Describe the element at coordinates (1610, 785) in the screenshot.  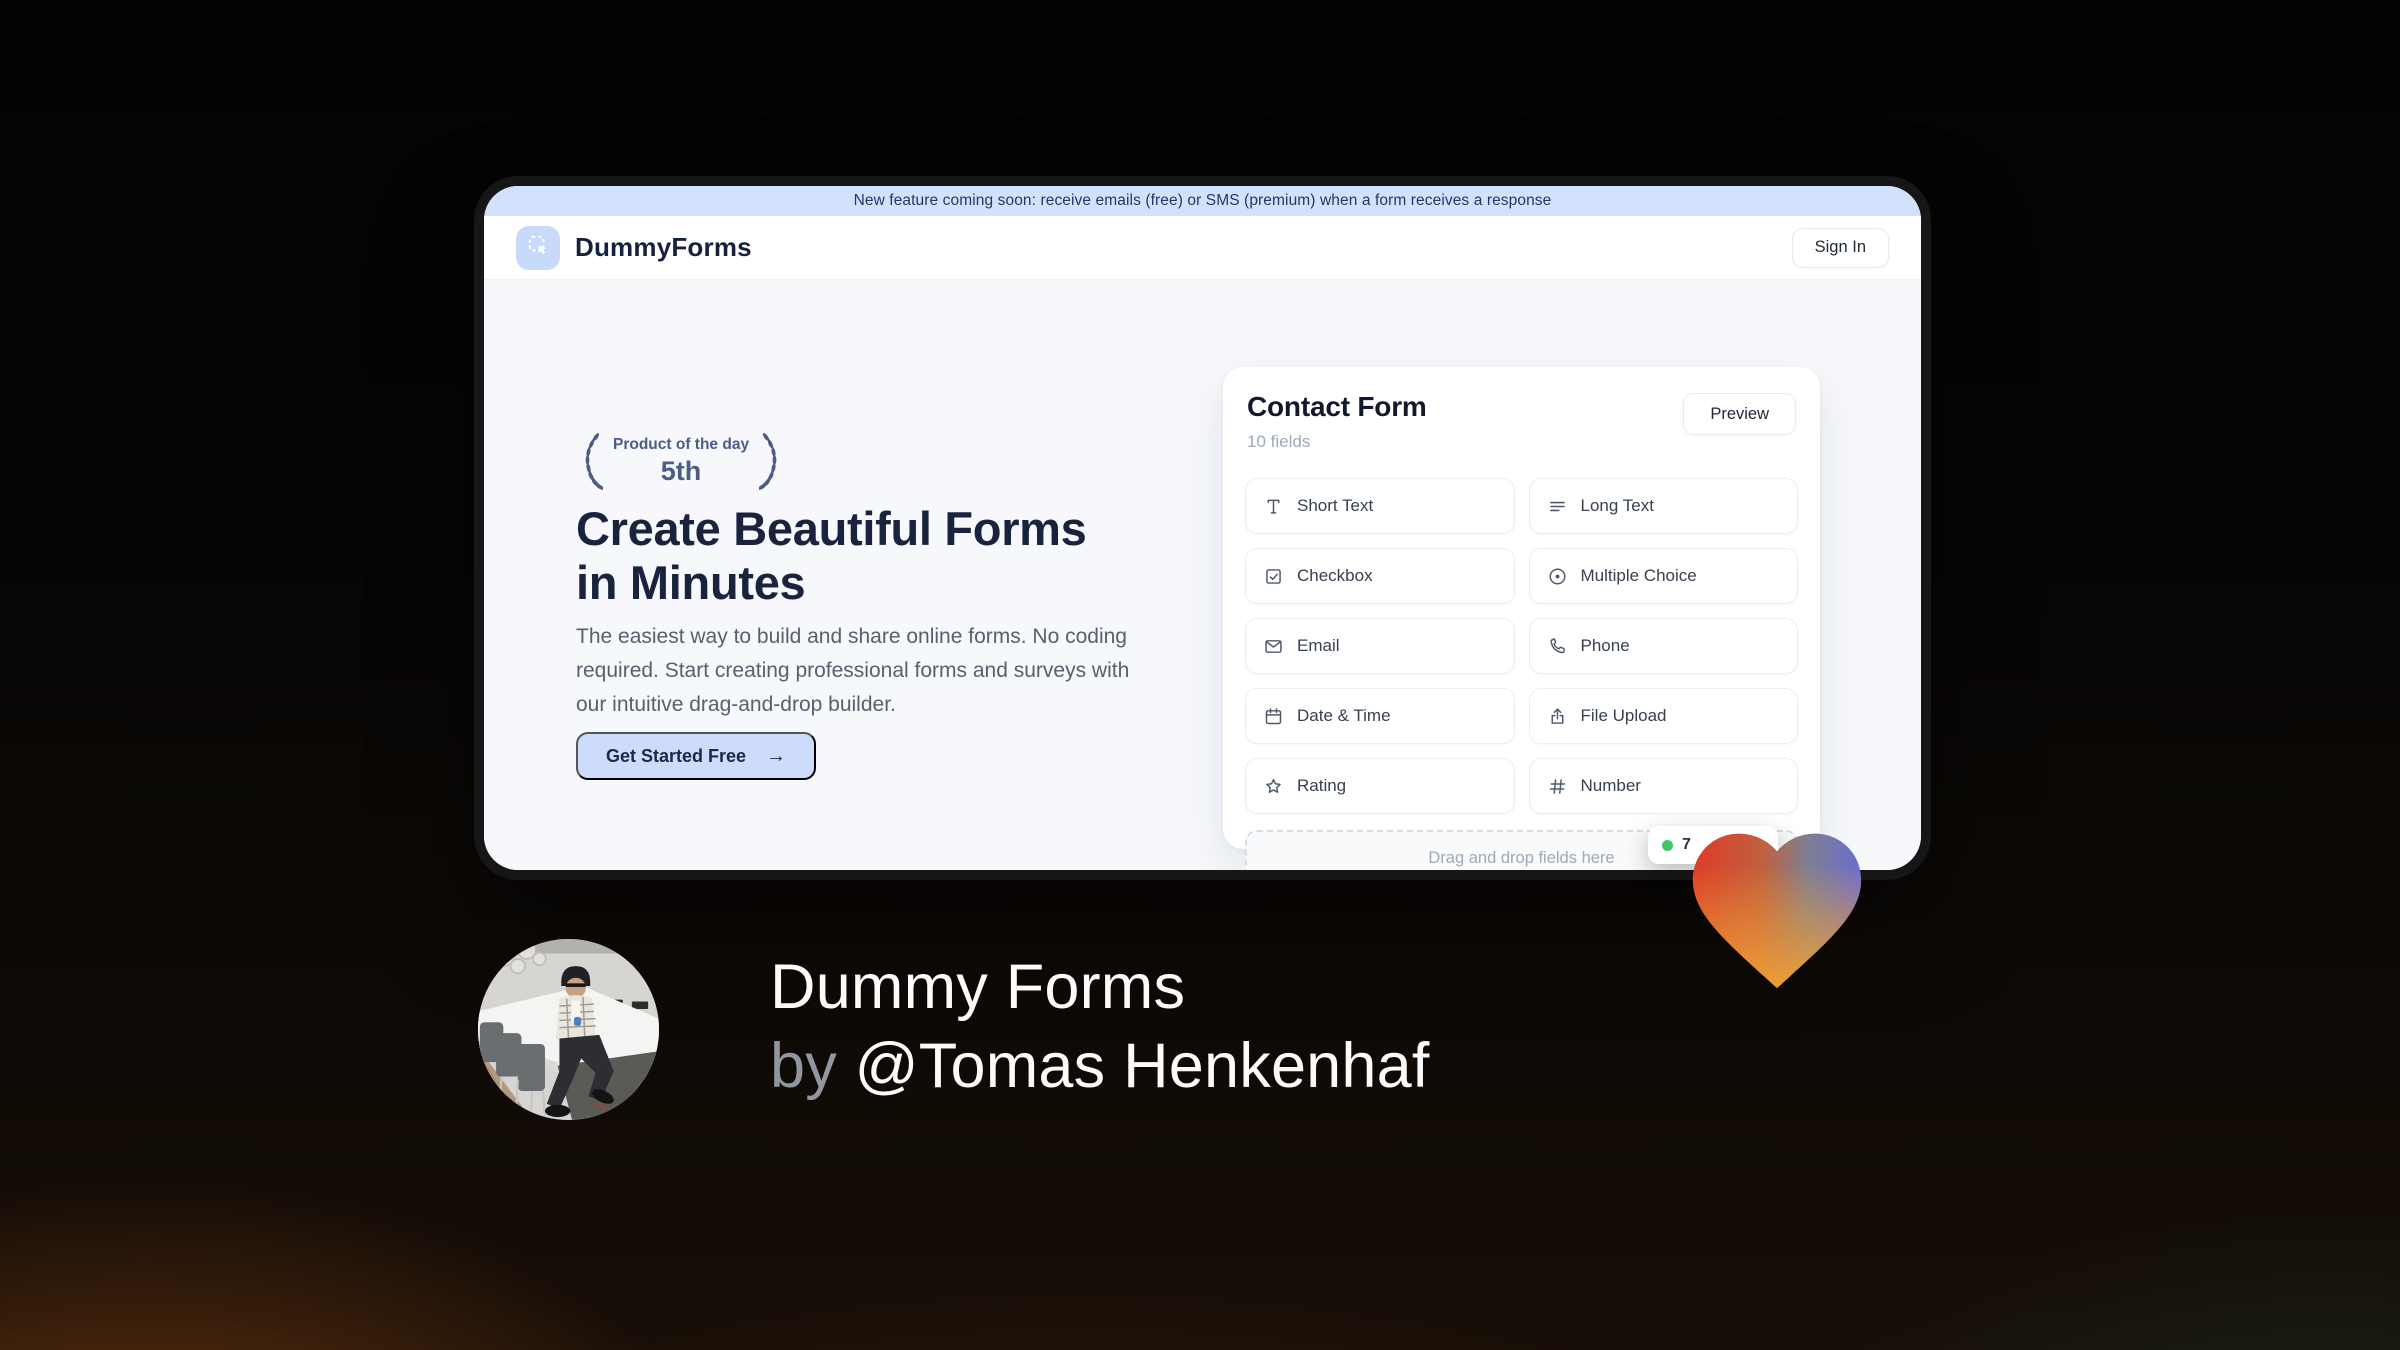
I see `field-label: Number` at that location.